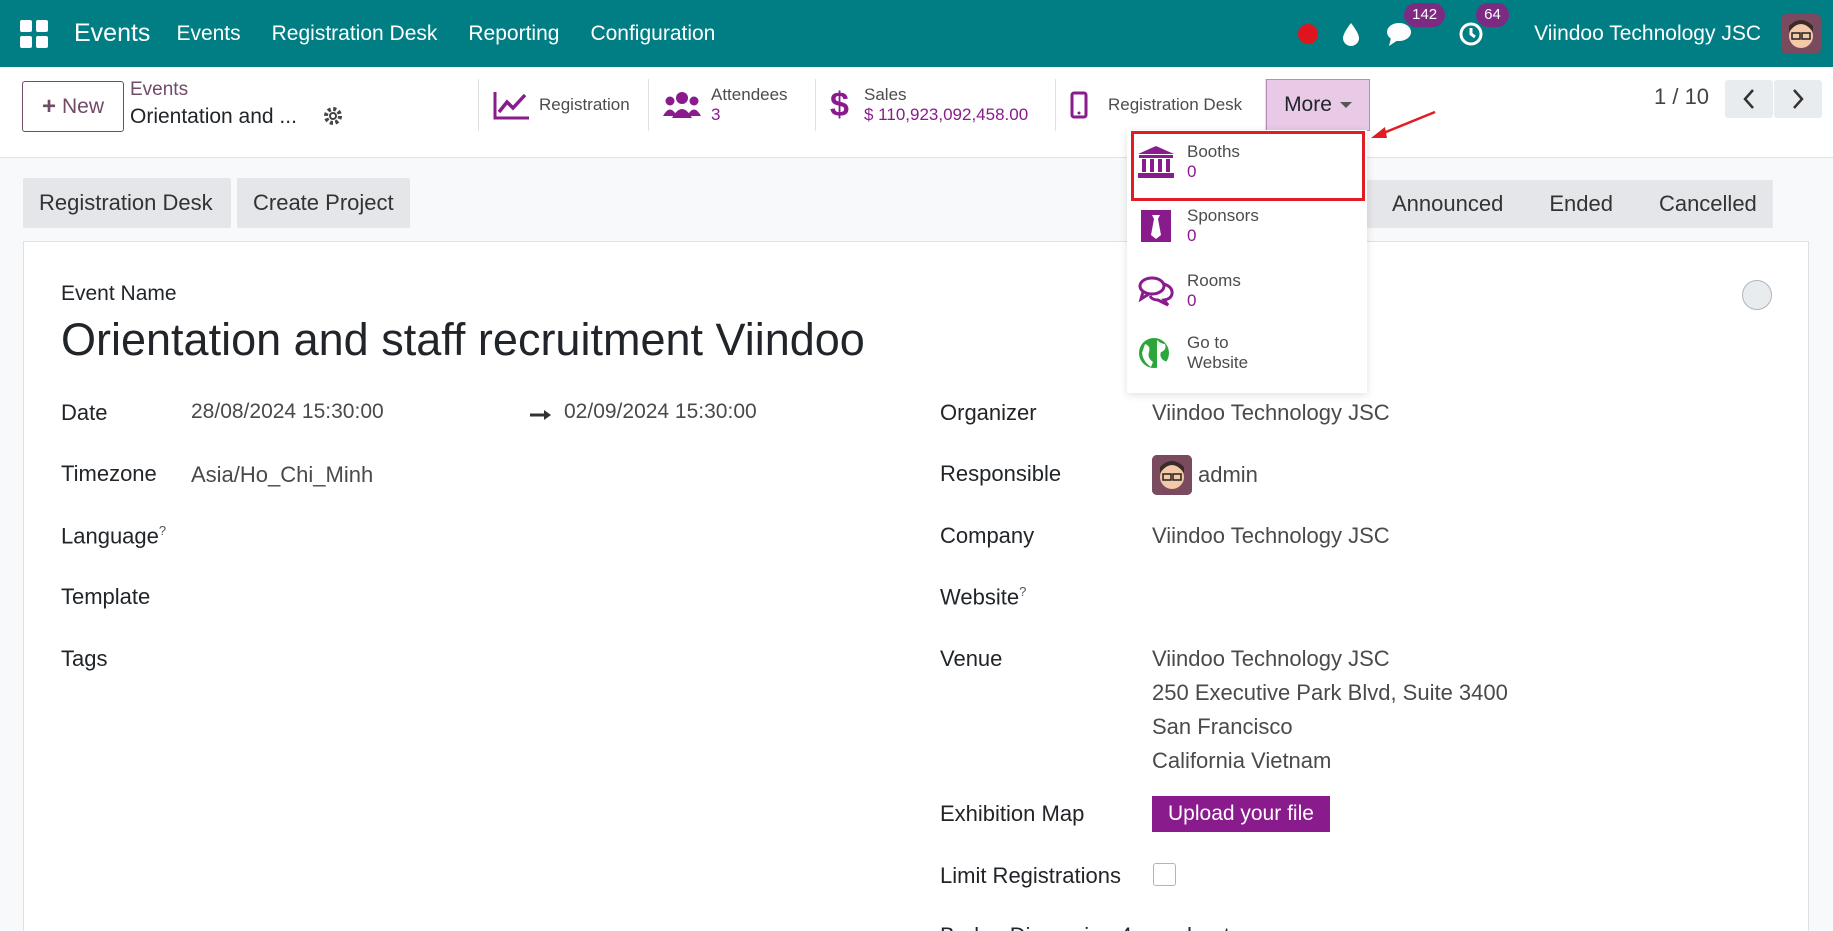  I want to click on website-label: Website?, so click(983, 597).